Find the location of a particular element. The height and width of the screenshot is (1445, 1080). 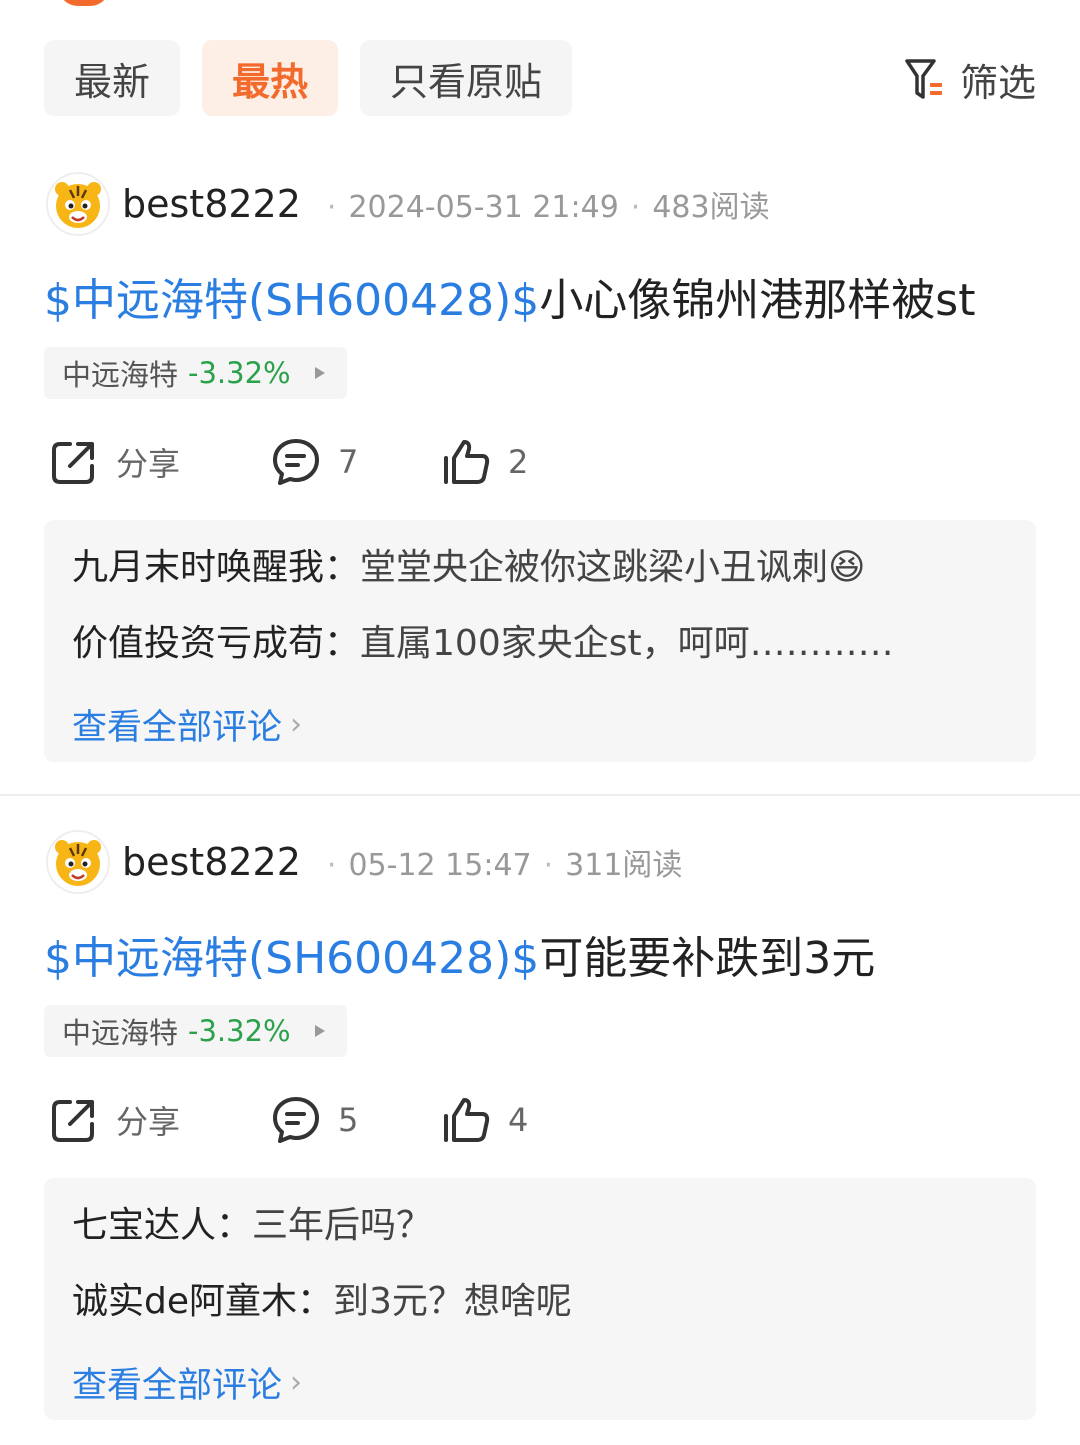

like-count: 4 is located at coordinates (518, 1120).